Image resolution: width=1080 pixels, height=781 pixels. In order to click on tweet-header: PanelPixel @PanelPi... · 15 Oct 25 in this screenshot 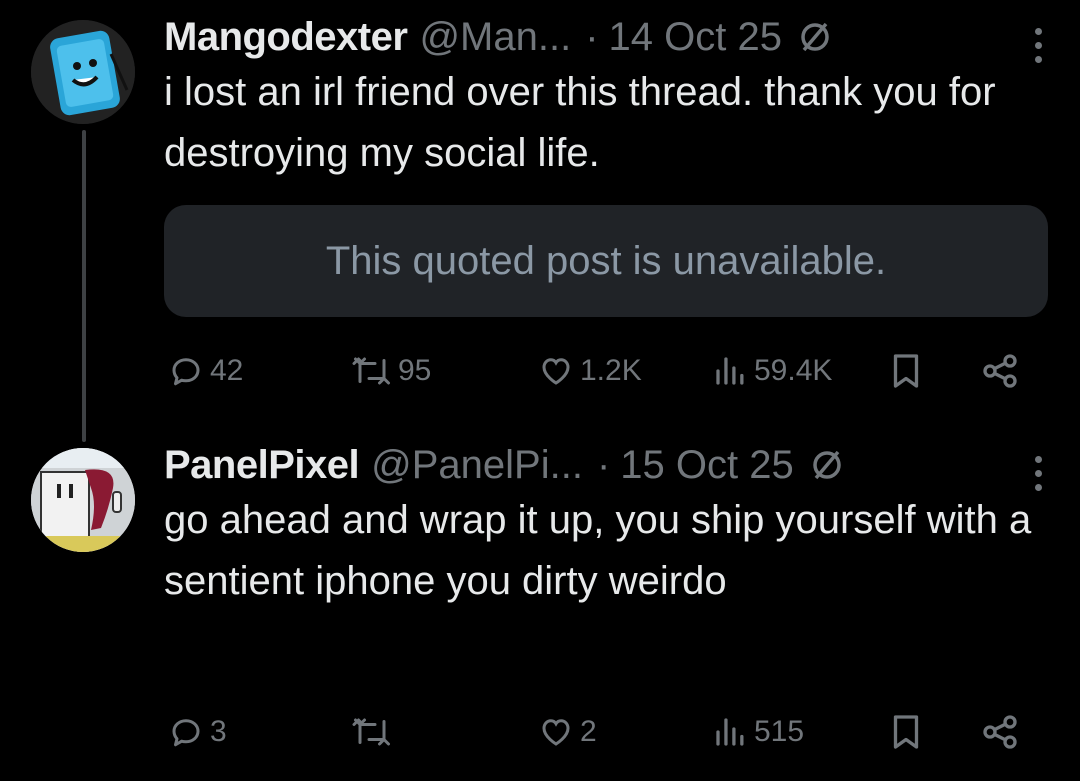, I will do `click(604, 465)`.